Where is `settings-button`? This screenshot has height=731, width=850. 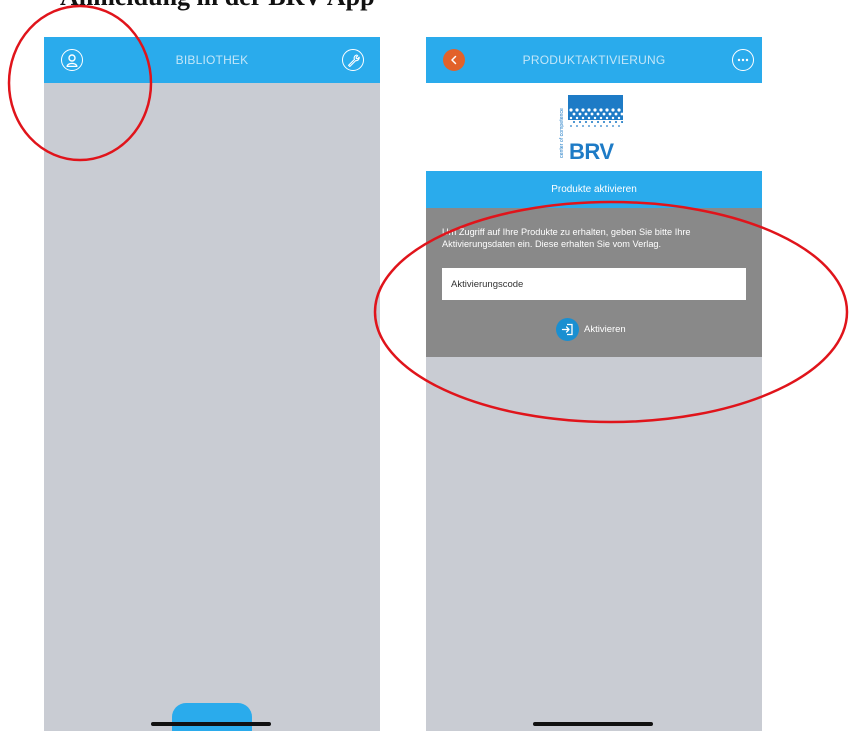 settings-button is located at coordinates (353, 60).